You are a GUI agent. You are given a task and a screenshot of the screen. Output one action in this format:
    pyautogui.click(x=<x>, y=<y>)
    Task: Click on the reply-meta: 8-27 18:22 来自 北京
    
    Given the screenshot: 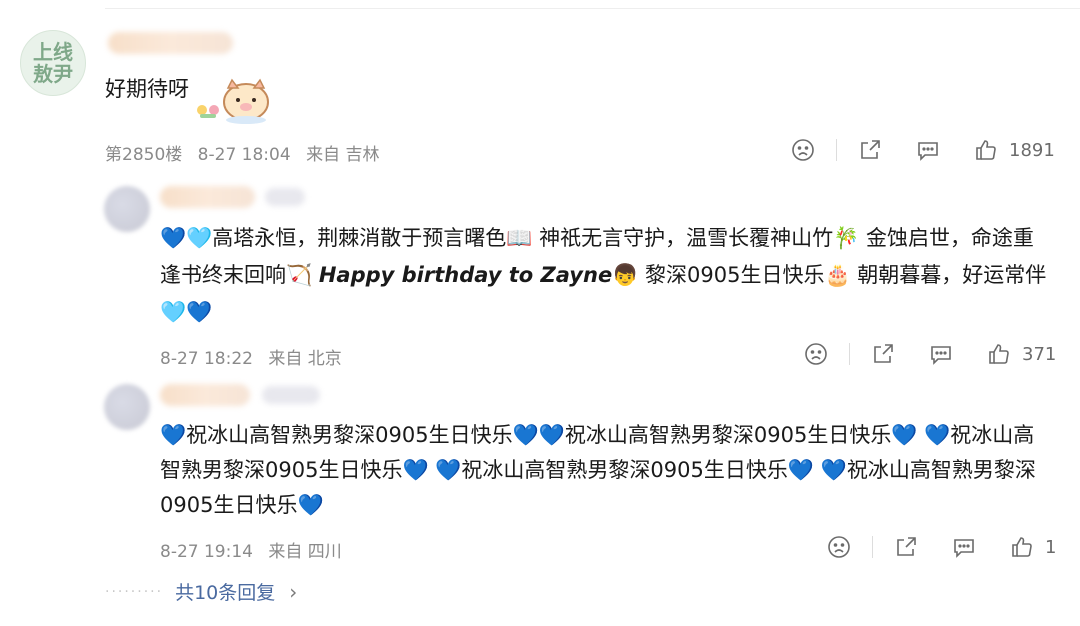 What is the action you would take?
    pyautogui.click(x=256, y=356)
    